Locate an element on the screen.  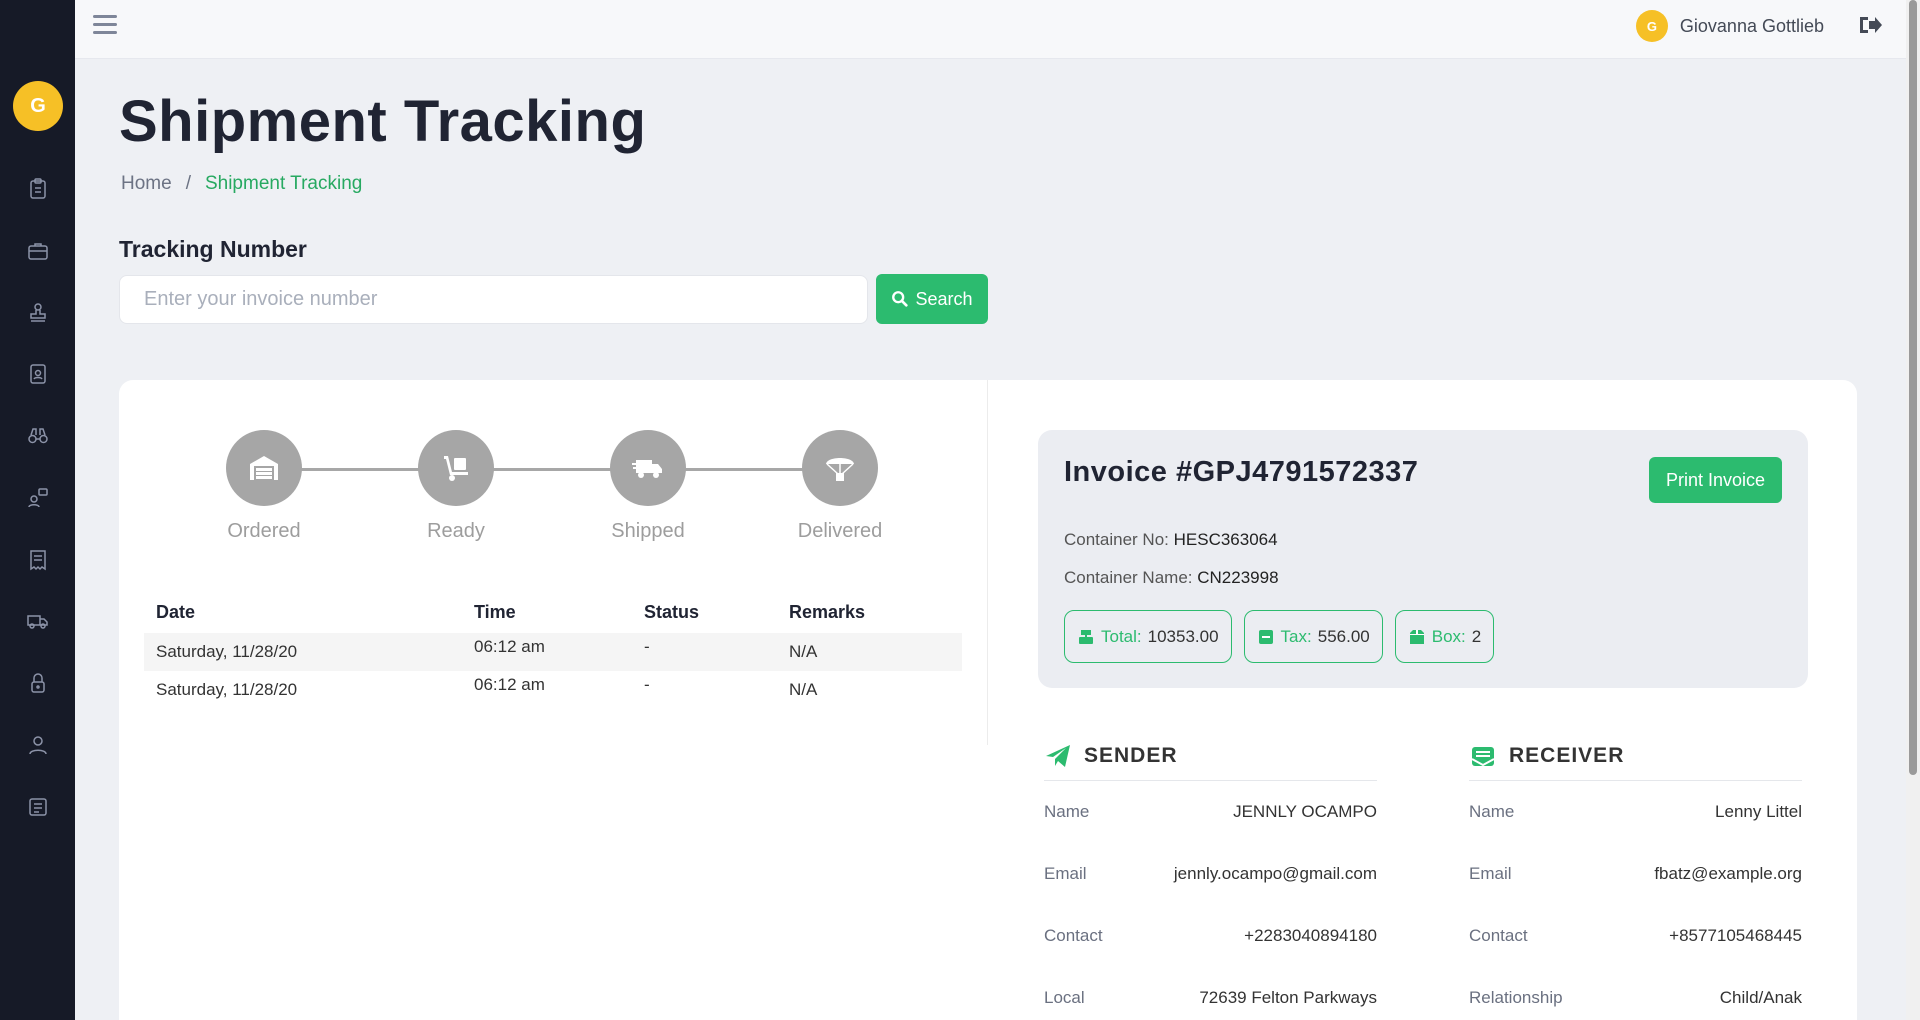
container-no-value: HESC363064 is located at coordinates (1225, 539).